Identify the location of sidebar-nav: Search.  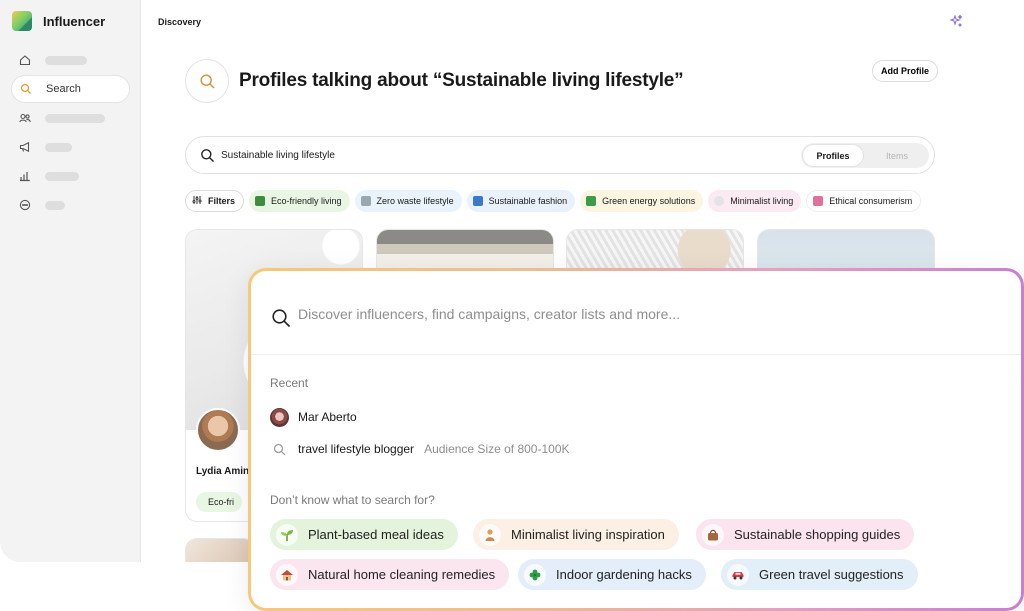
(70, 133).